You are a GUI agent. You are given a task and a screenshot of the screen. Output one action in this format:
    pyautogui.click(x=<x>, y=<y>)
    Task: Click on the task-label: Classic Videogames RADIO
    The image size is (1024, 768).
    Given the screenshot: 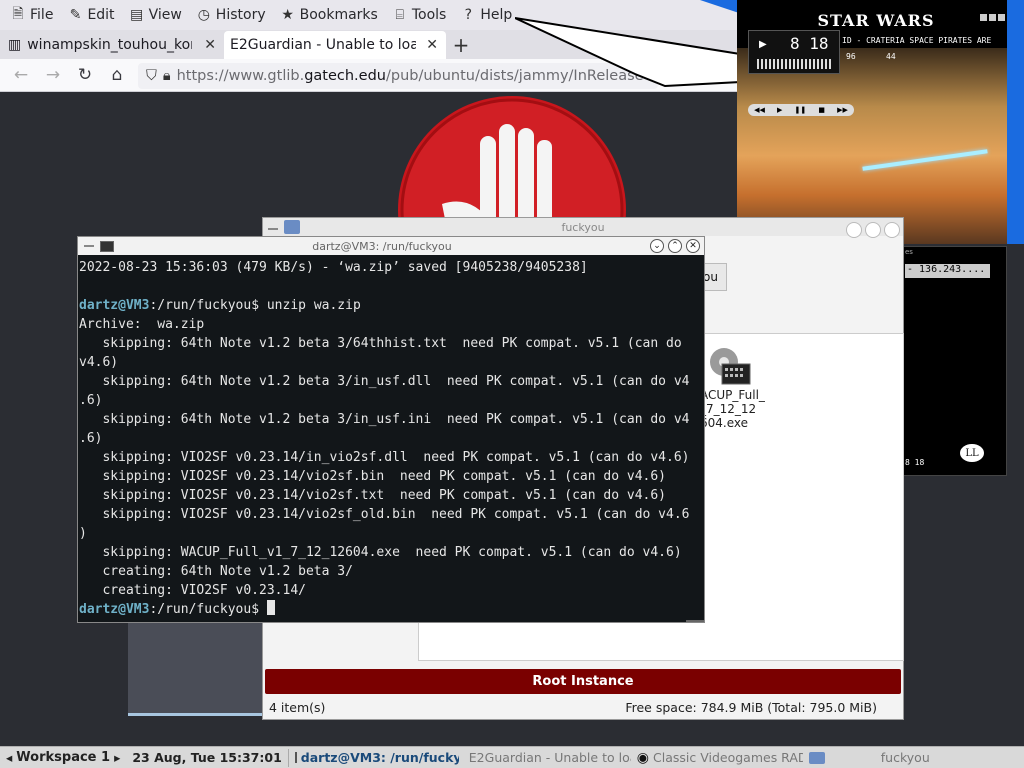 What is the action you would take?
    pyautogui.click(x=728, y=757)
    